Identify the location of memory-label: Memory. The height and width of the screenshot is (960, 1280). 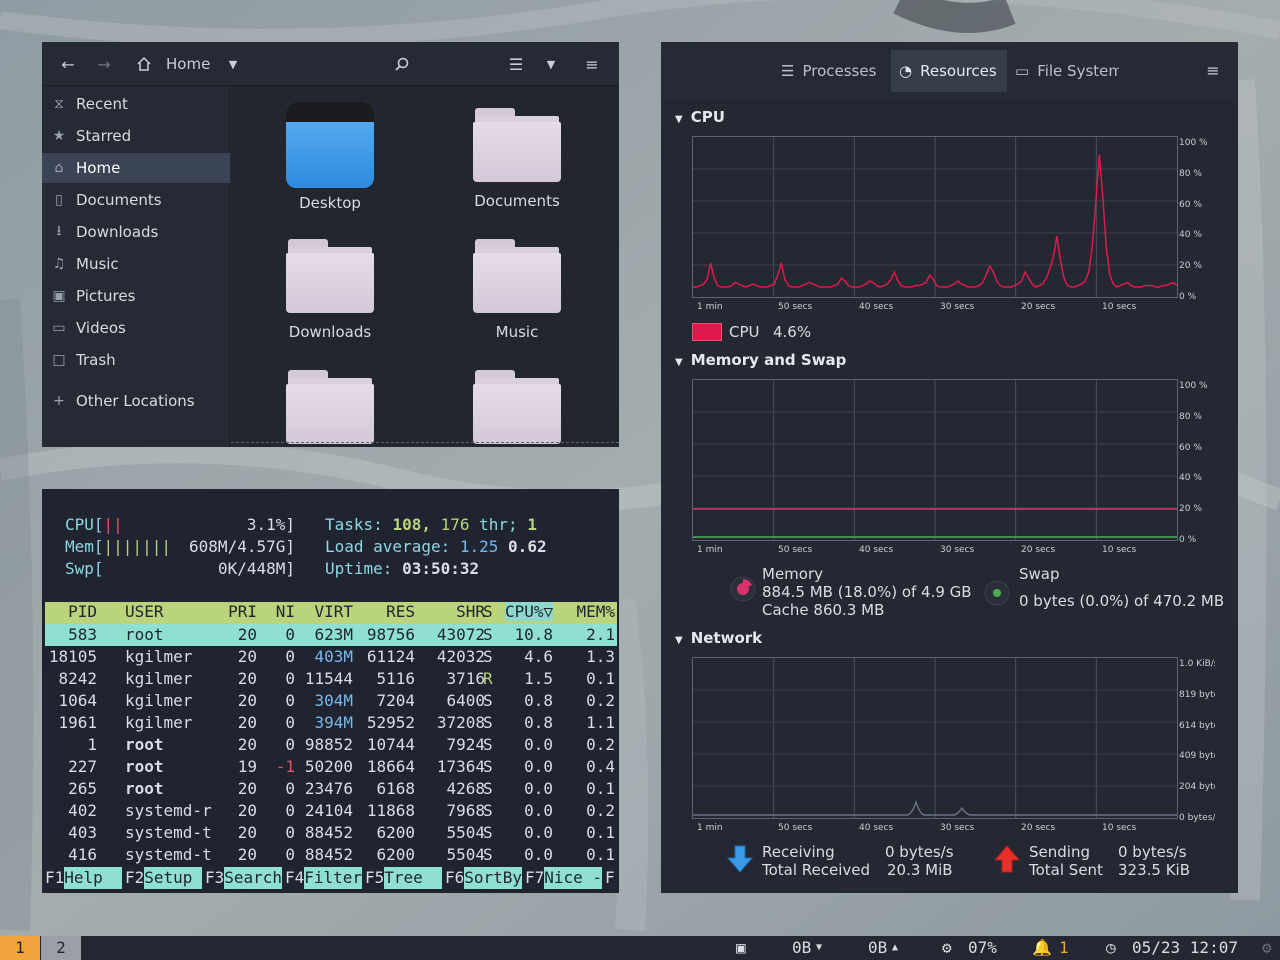
(793, 574).